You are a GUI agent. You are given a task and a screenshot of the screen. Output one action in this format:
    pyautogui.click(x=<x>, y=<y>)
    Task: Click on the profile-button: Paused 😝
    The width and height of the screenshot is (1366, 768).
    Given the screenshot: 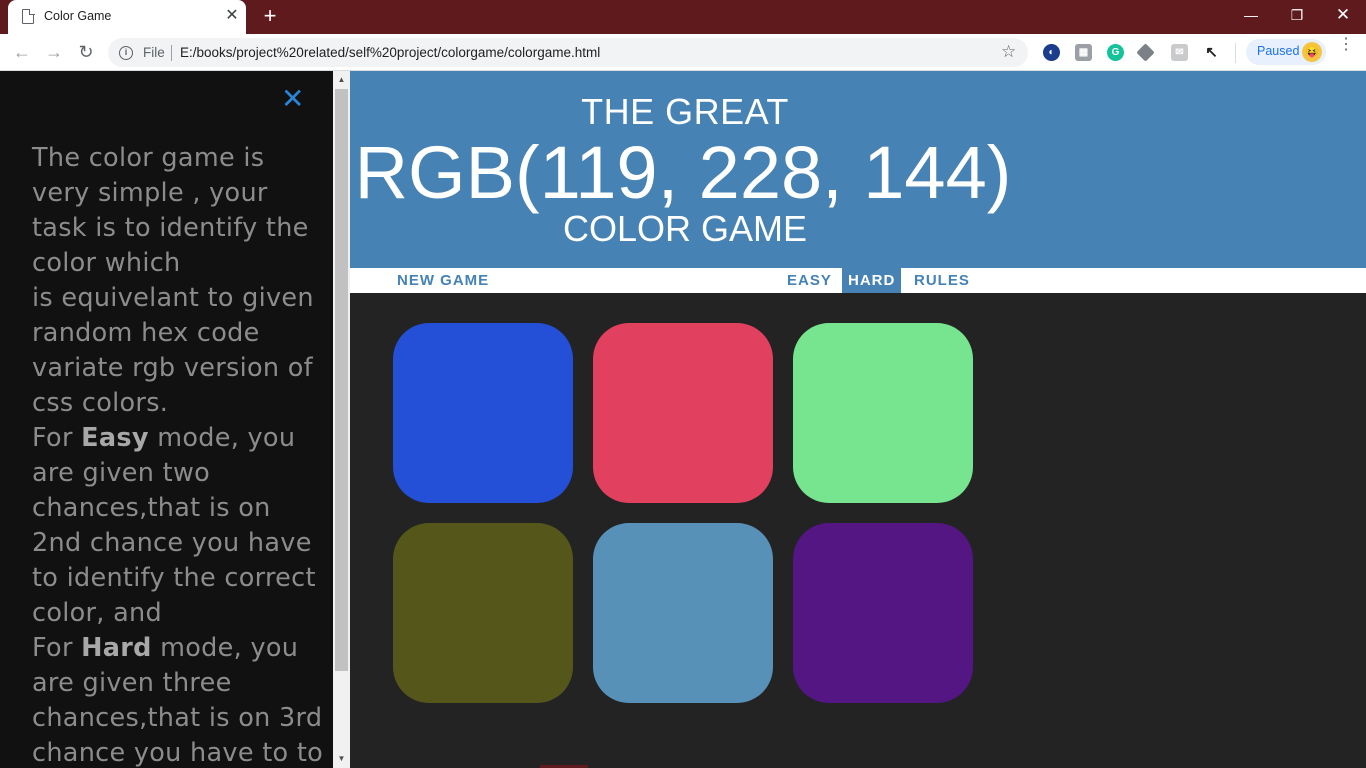 What is the action you would take?
    pyautogui.click(x=1286, y=52)
    